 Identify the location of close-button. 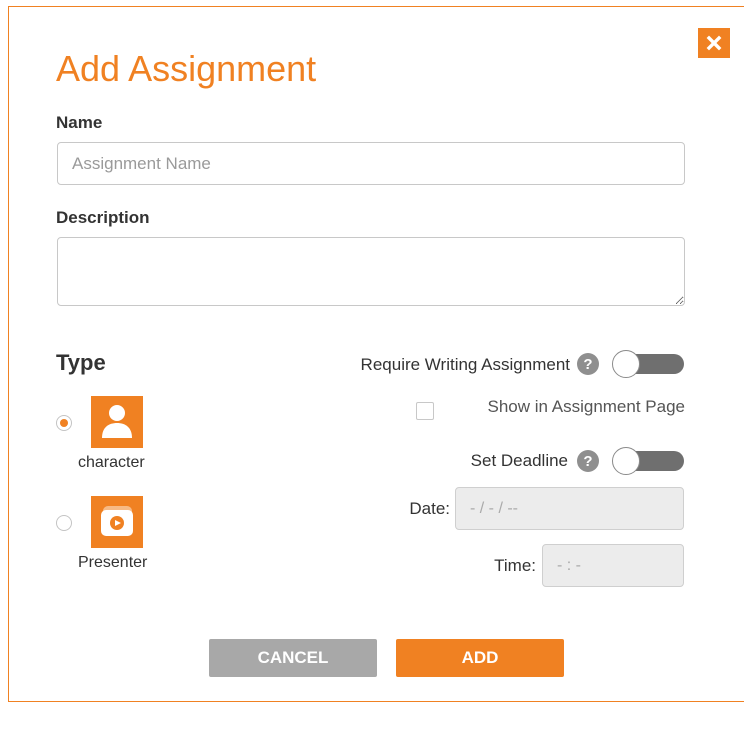
(714, 43).